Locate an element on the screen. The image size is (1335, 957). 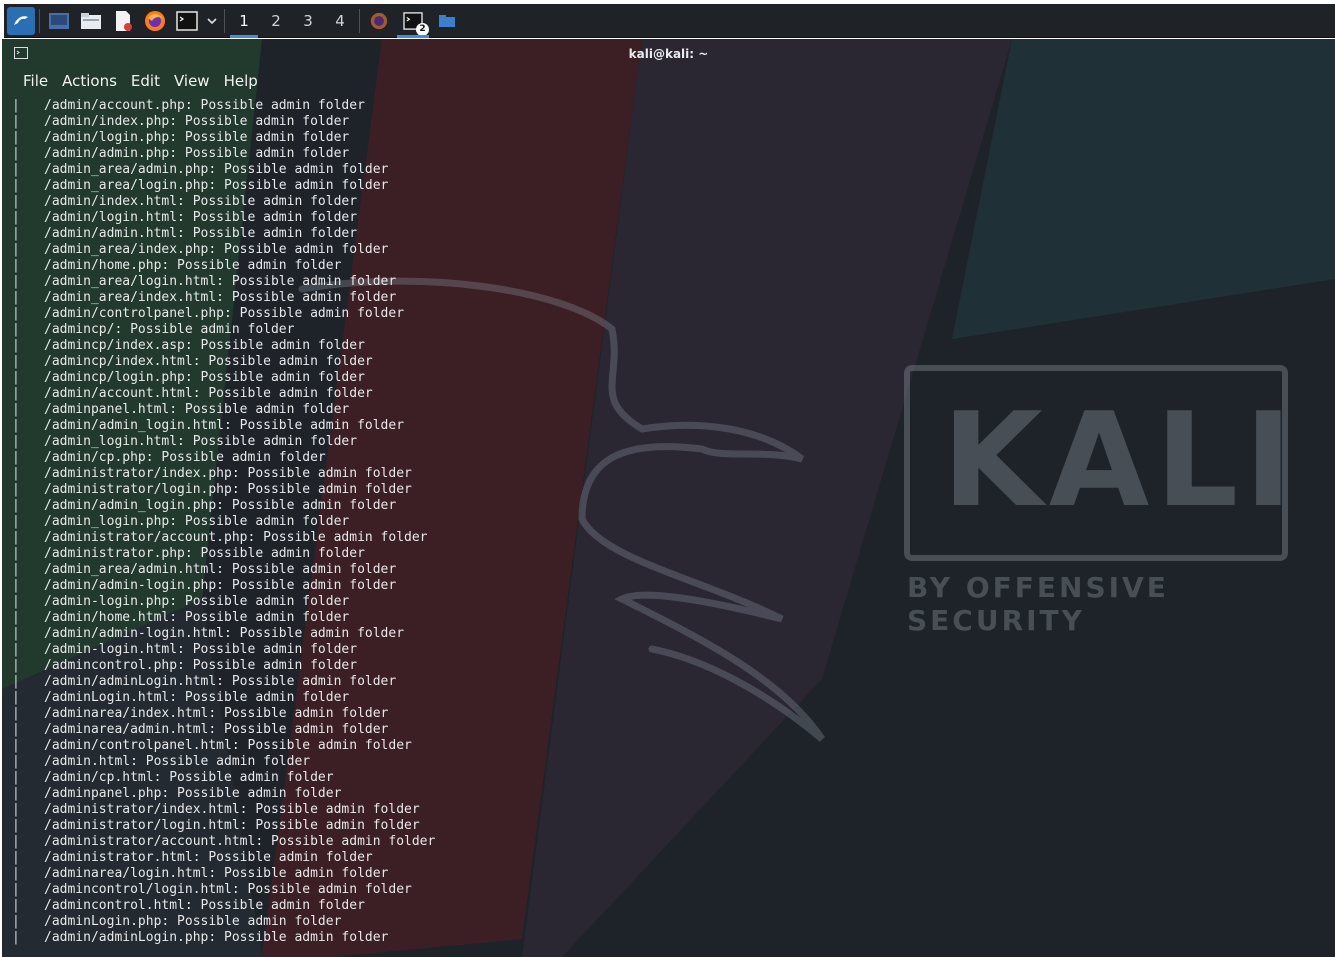
firefox-window-button is located at coordinates (379, 21).